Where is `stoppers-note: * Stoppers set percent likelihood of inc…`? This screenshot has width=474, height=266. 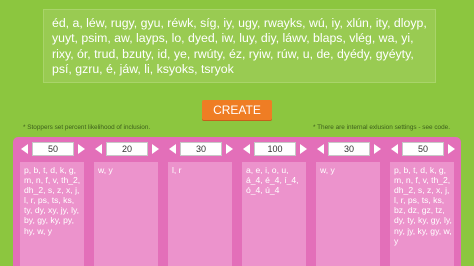
stoppers-note: * Stoppers set percent likelihood of inc… is located at coordinates (87, 127).